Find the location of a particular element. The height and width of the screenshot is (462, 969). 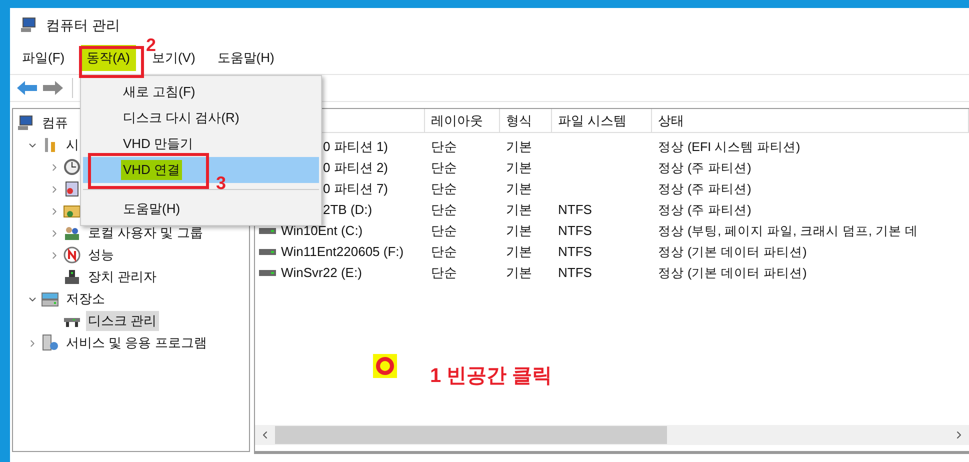

menu-item: 디스크 다시 검사(R) is located at coordinates (201, 118).